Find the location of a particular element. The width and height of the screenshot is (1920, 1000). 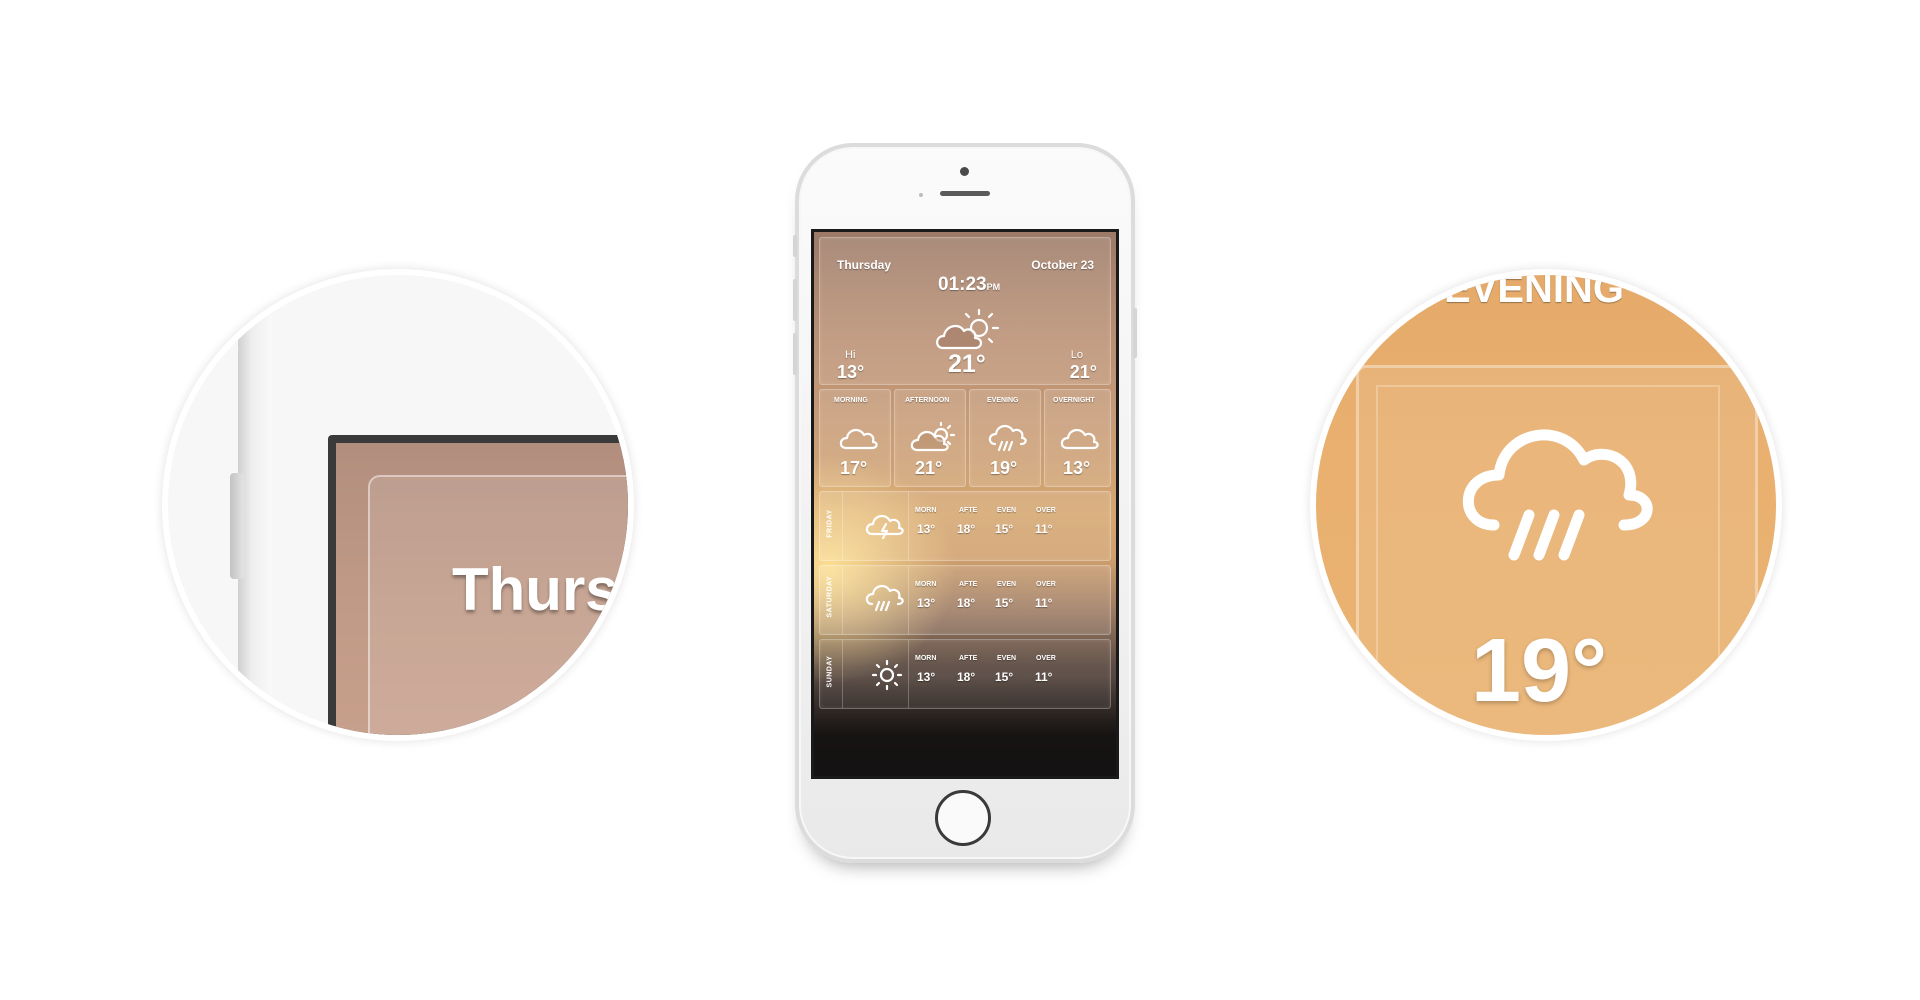

earpiece-speaker is located at coordinates (965, 193).